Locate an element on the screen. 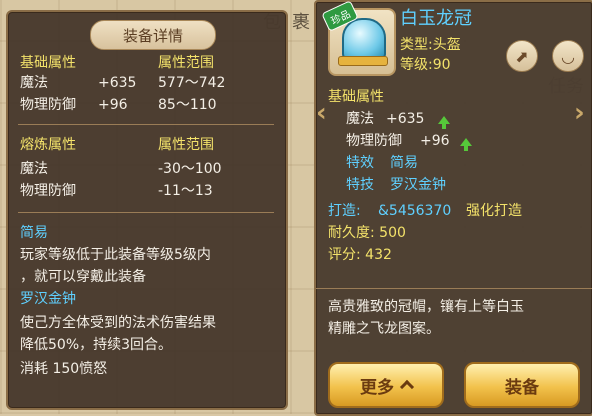  basic-attr-value: +96 is located at coordinates (113, 105).